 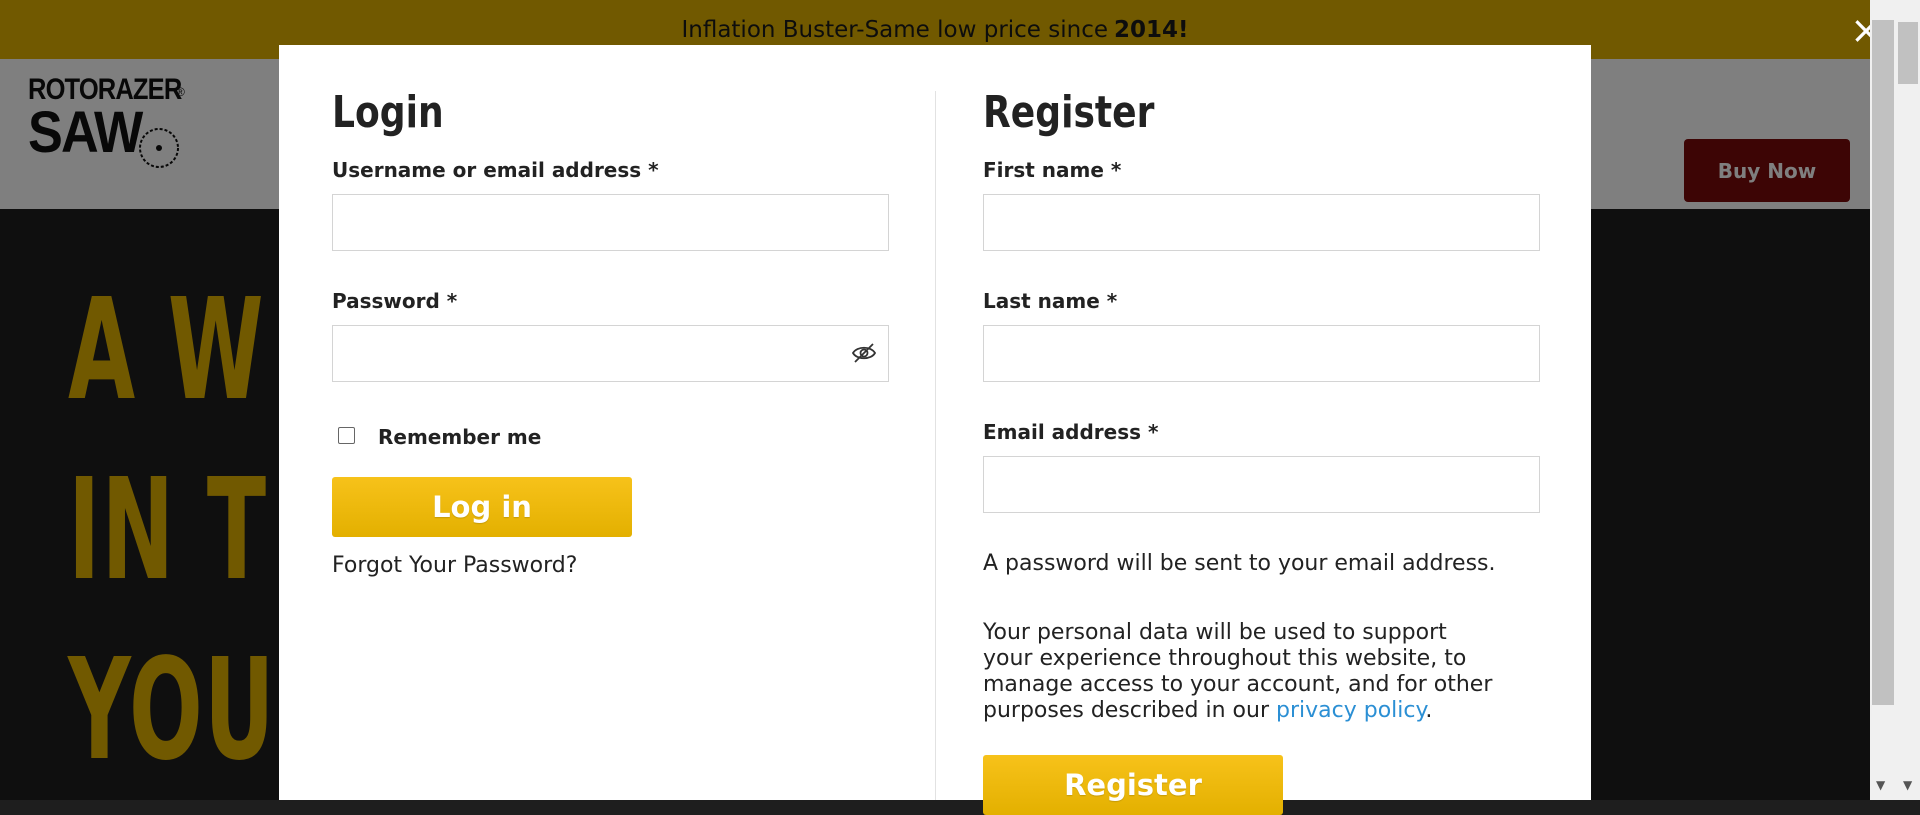 What do you see at coordinates (1071, 432) in the screenshot?
I see `email-label: Email address *` at bounding box center [1071, 432].